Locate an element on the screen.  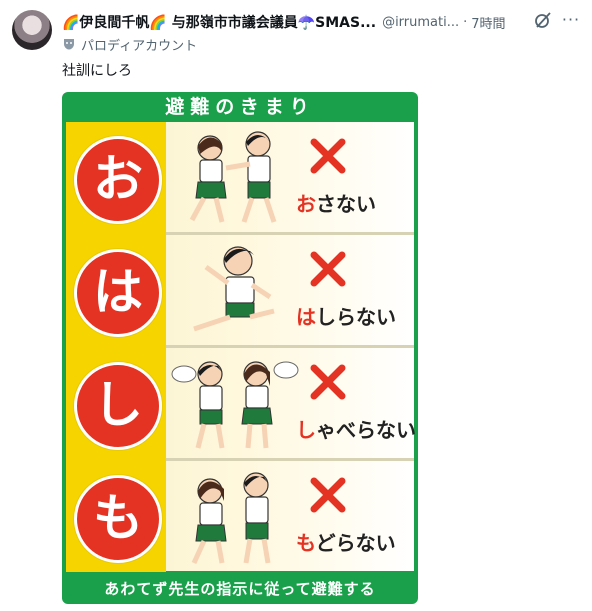
rule-letter-circle: は is located at coordinates (118, 293).